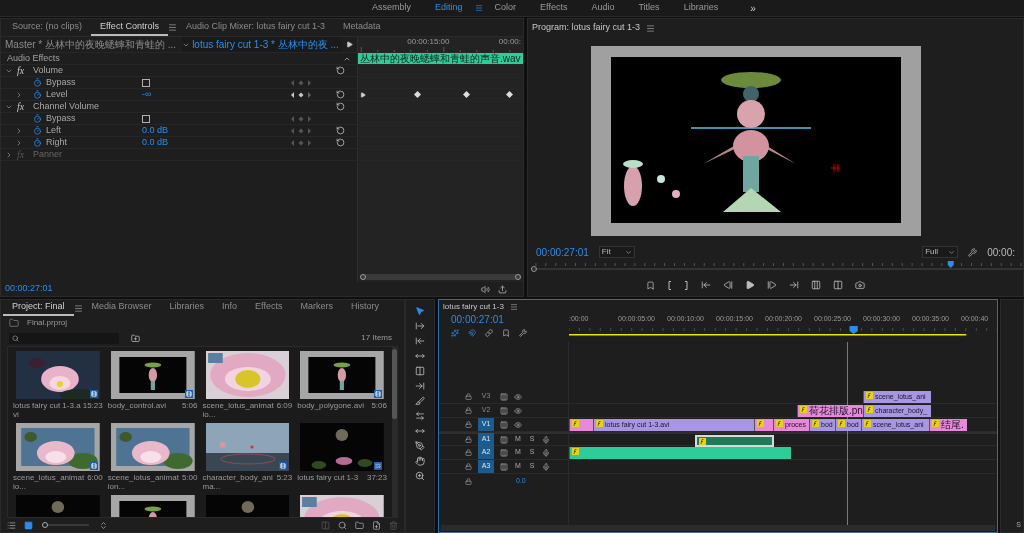  Describe the element at coordinates (472, 333) in the screenshot. I see `snap-icon` at that location.